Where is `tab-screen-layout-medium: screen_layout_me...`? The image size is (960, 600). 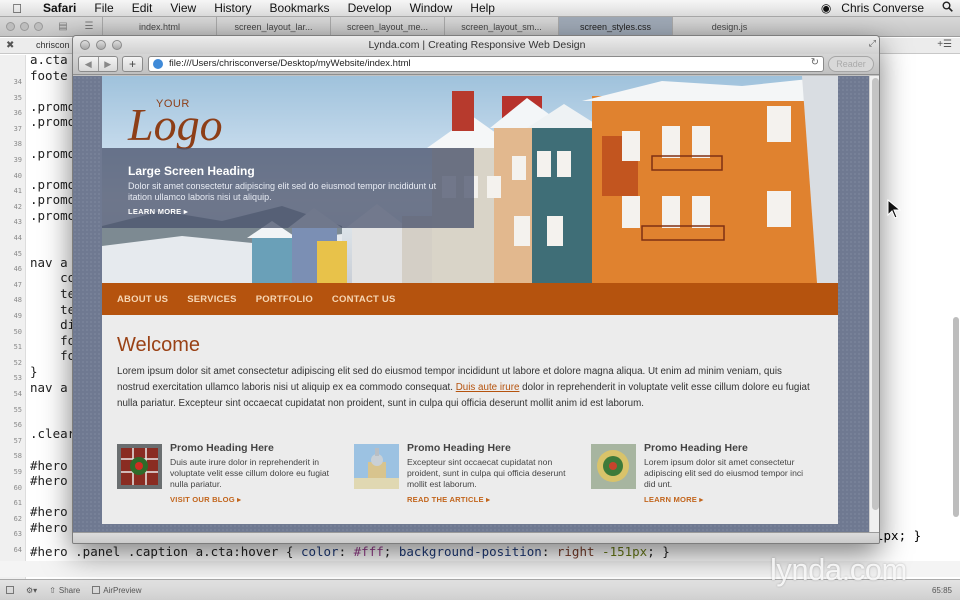
tab-screen-layout-medium: screen_layout_me... is located at coordinates (387, 27).